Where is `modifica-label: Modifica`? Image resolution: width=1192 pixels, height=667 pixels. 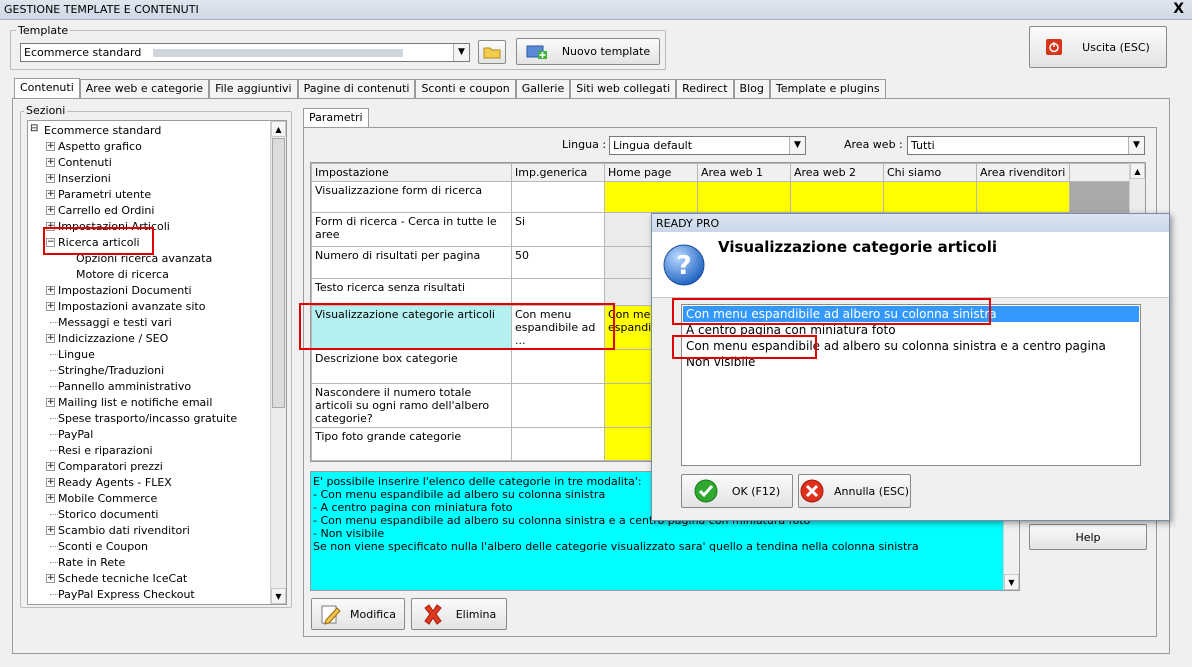 modifica-label: Modifica is located at coordinates (373, 614).